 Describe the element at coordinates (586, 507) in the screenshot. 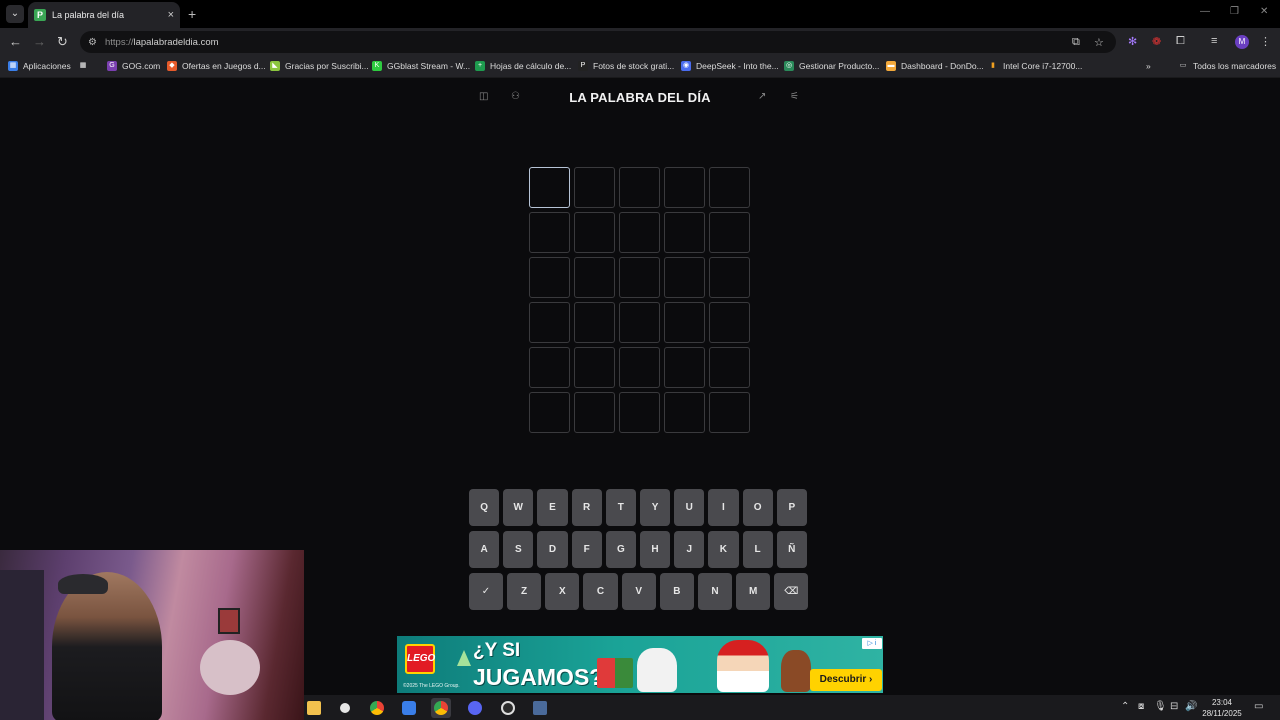

I see `key-r: R` at that location.